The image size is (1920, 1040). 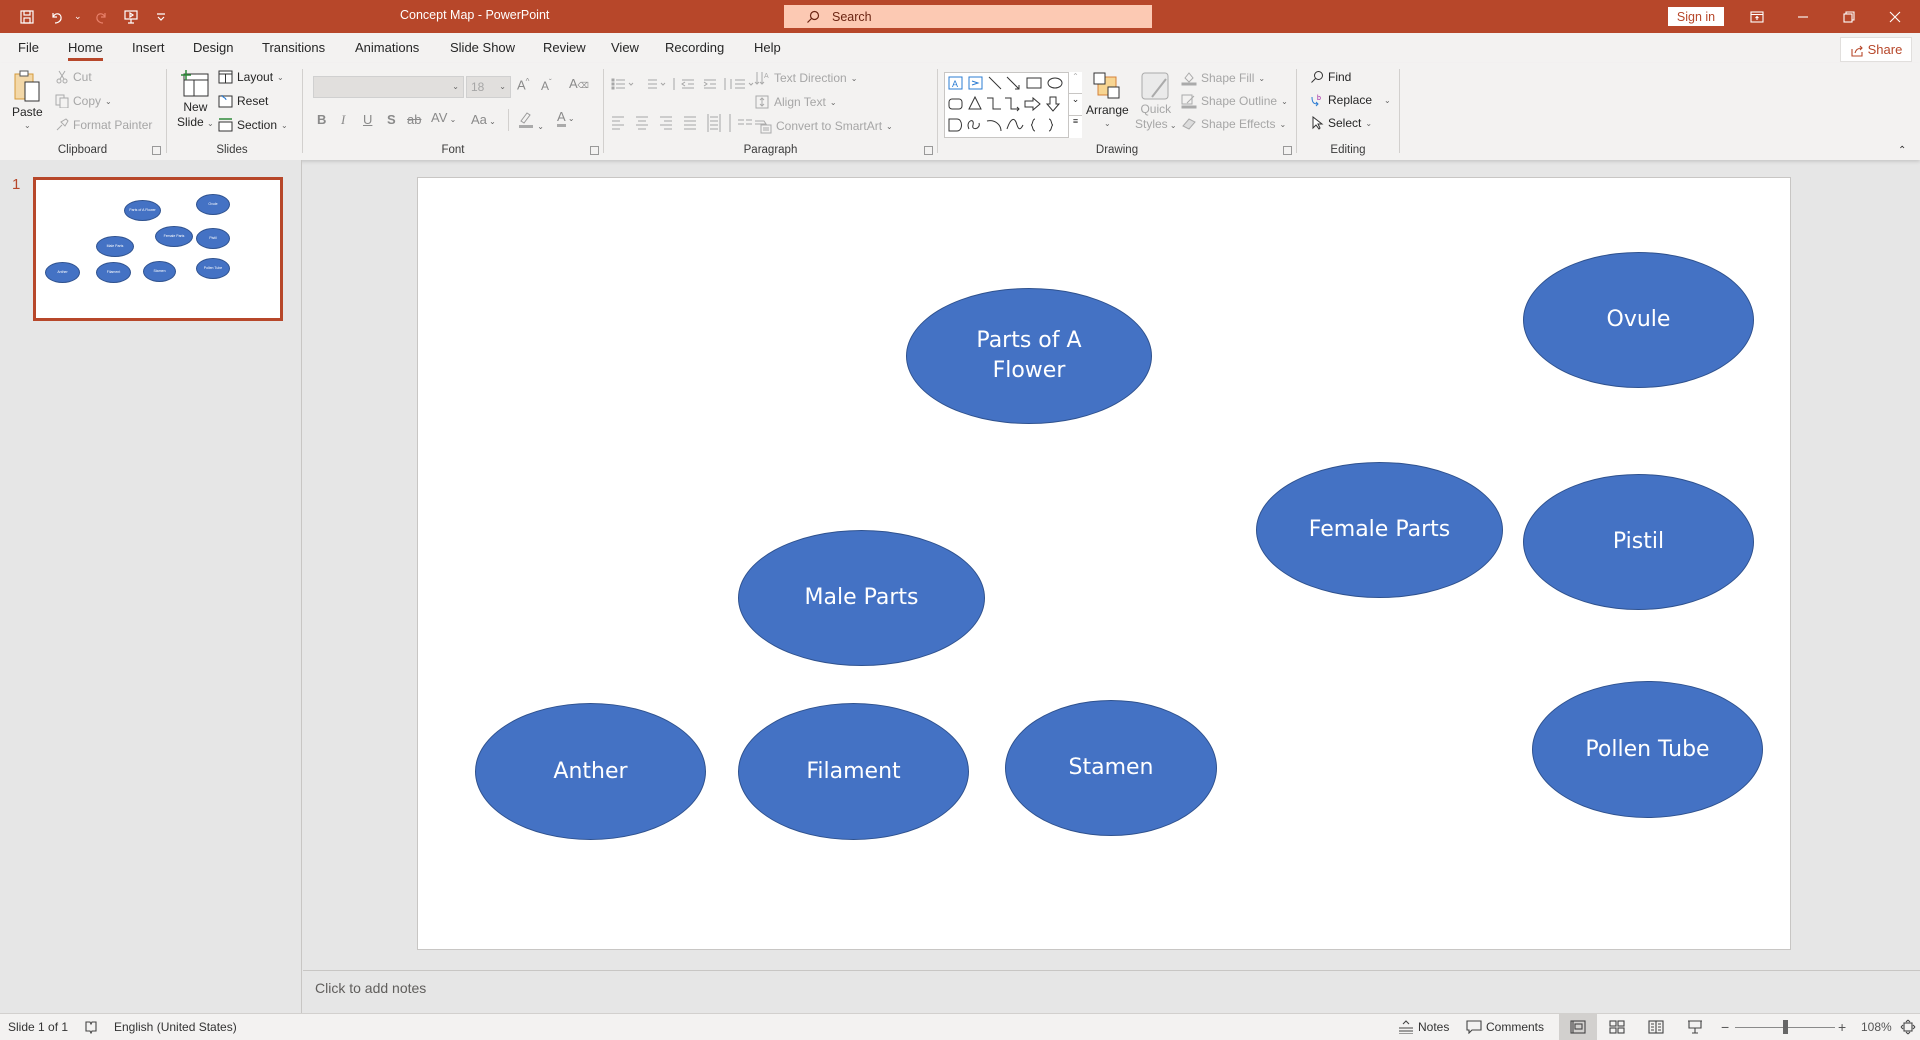 What do you see at coordinates (57, 17) in the screenshot?
I see `undo-button` at bounding box center [57, 17].